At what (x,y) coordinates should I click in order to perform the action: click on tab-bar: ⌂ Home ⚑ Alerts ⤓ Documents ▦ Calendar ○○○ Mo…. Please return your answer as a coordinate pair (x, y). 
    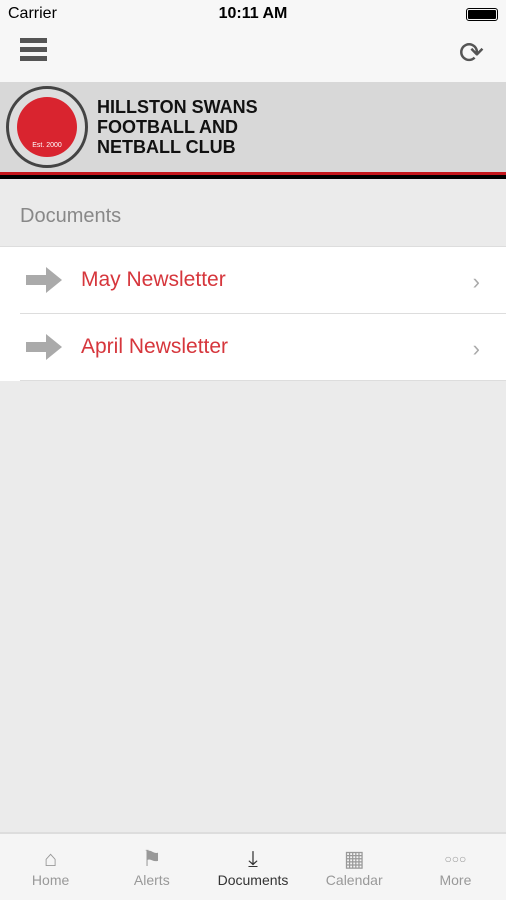
    Looking at the image, I should click on (253, 866).